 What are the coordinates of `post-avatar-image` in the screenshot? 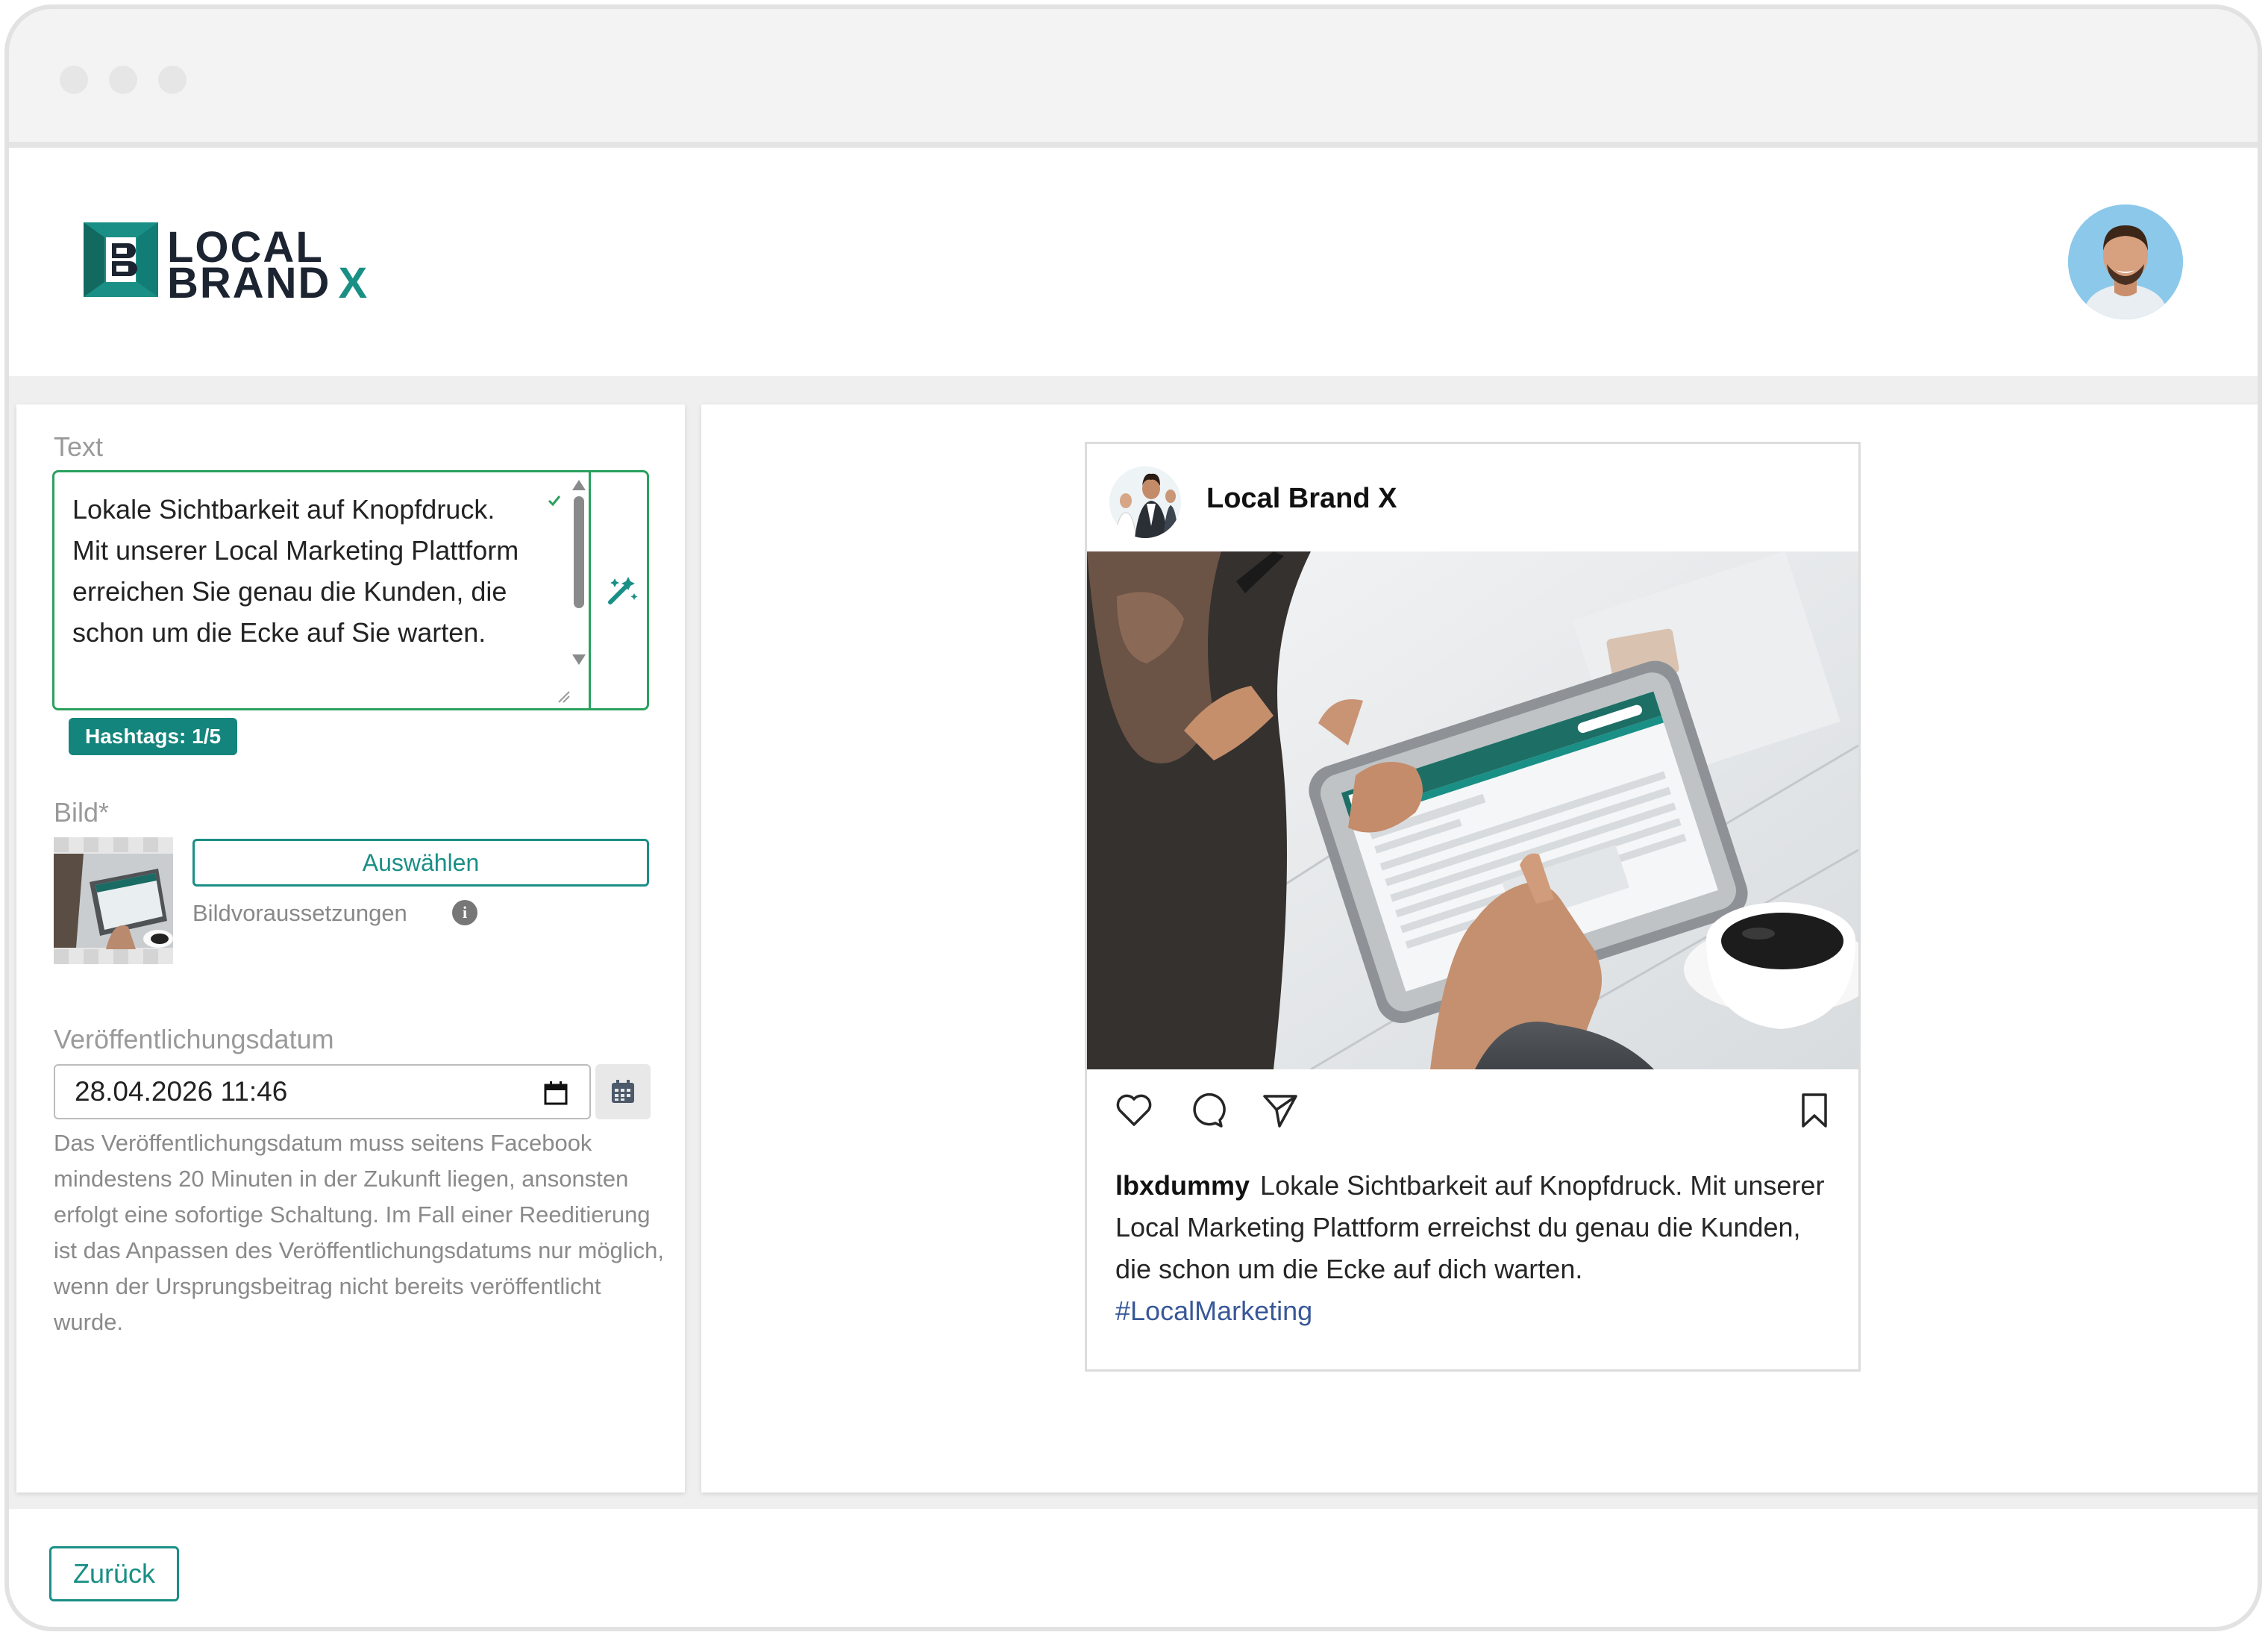 It's located at (1145, 502).